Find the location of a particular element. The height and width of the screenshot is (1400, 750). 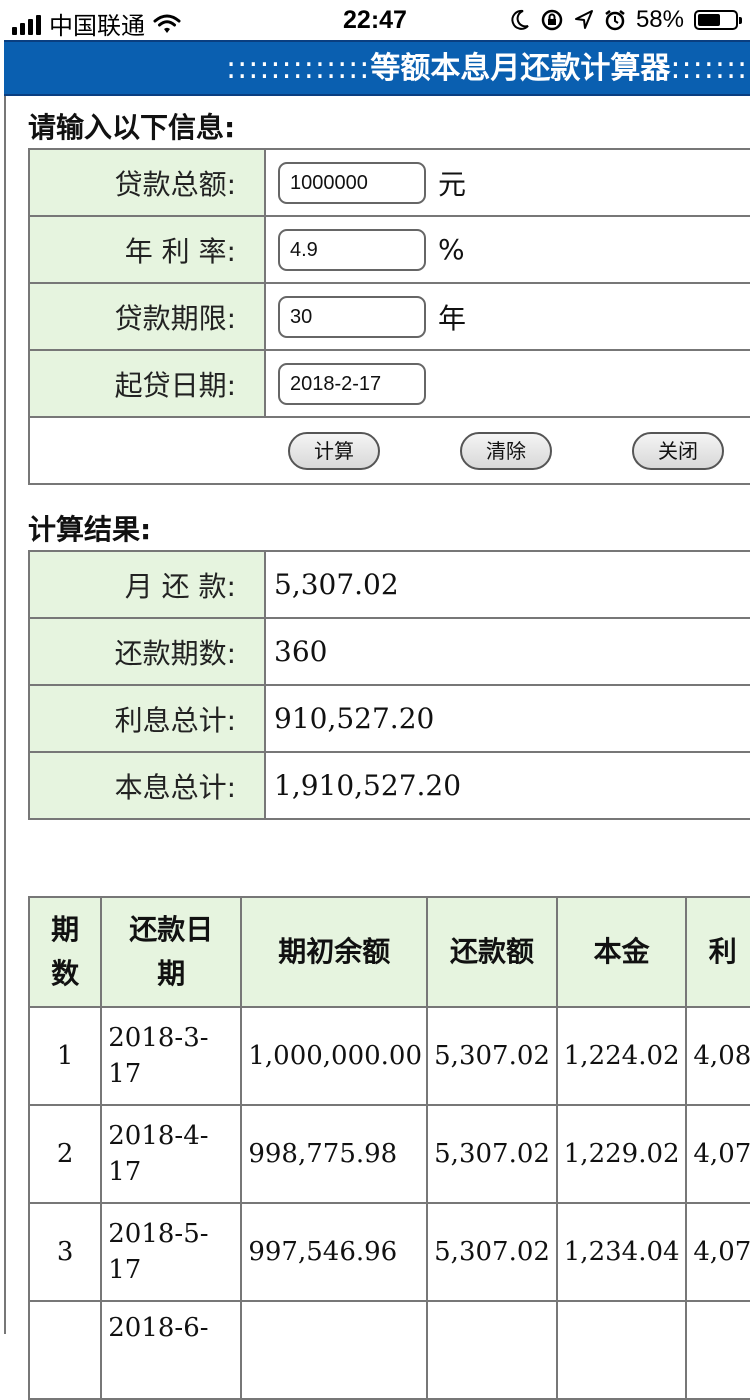

header-date: 还款日期 is located at coordinates (171, 952).